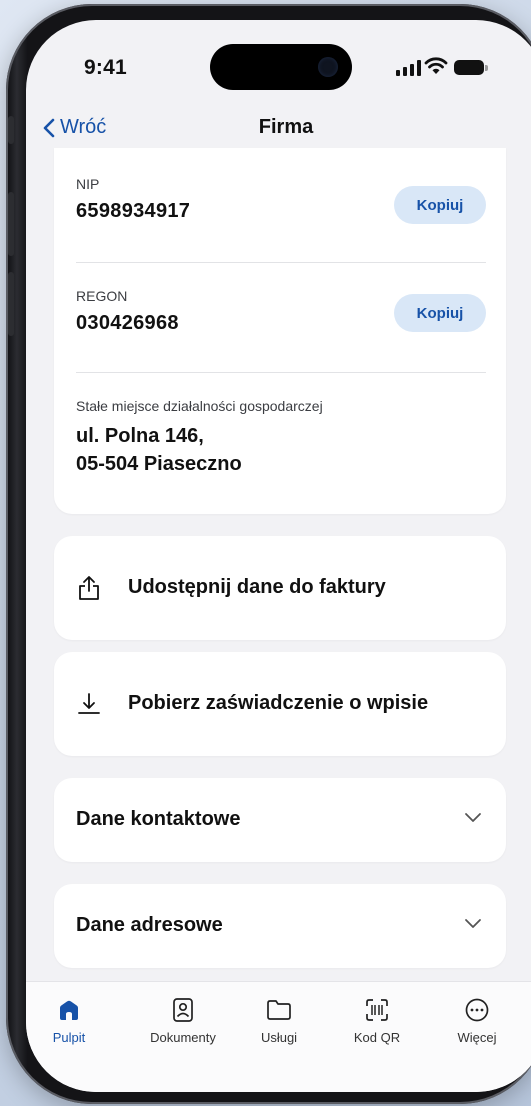  What do you see at coordinates (280, 820) in the screenshot?
I see `accordion-contact-data: Dane kontaktowe` at bounding box center [280, 820].